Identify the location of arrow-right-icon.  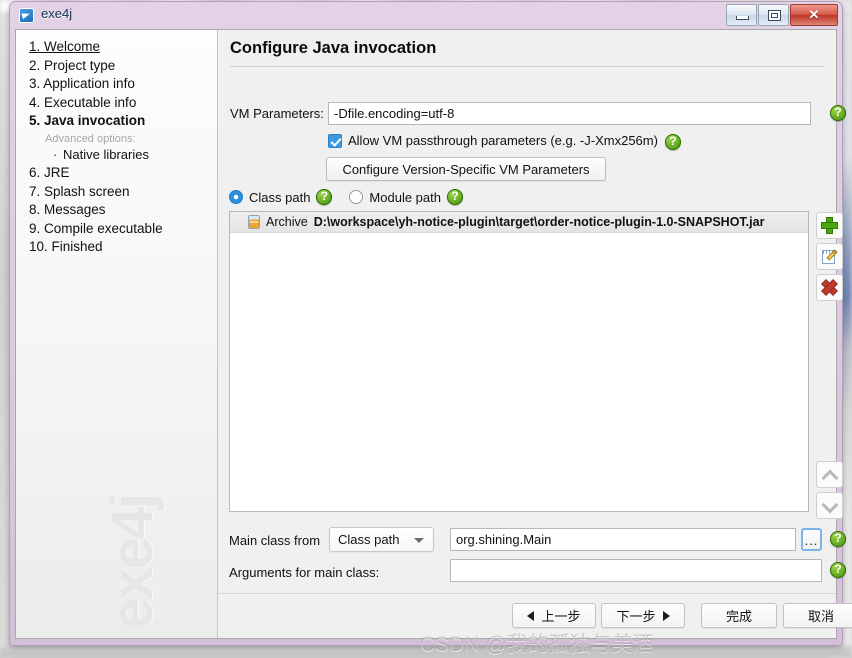
(666, 616).